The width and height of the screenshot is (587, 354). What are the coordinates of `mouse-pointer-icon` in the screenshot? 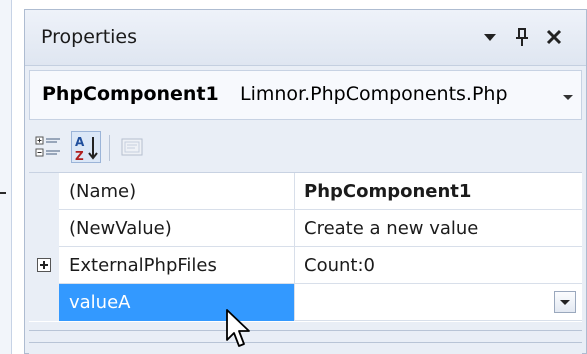 It's located at (239, 330).